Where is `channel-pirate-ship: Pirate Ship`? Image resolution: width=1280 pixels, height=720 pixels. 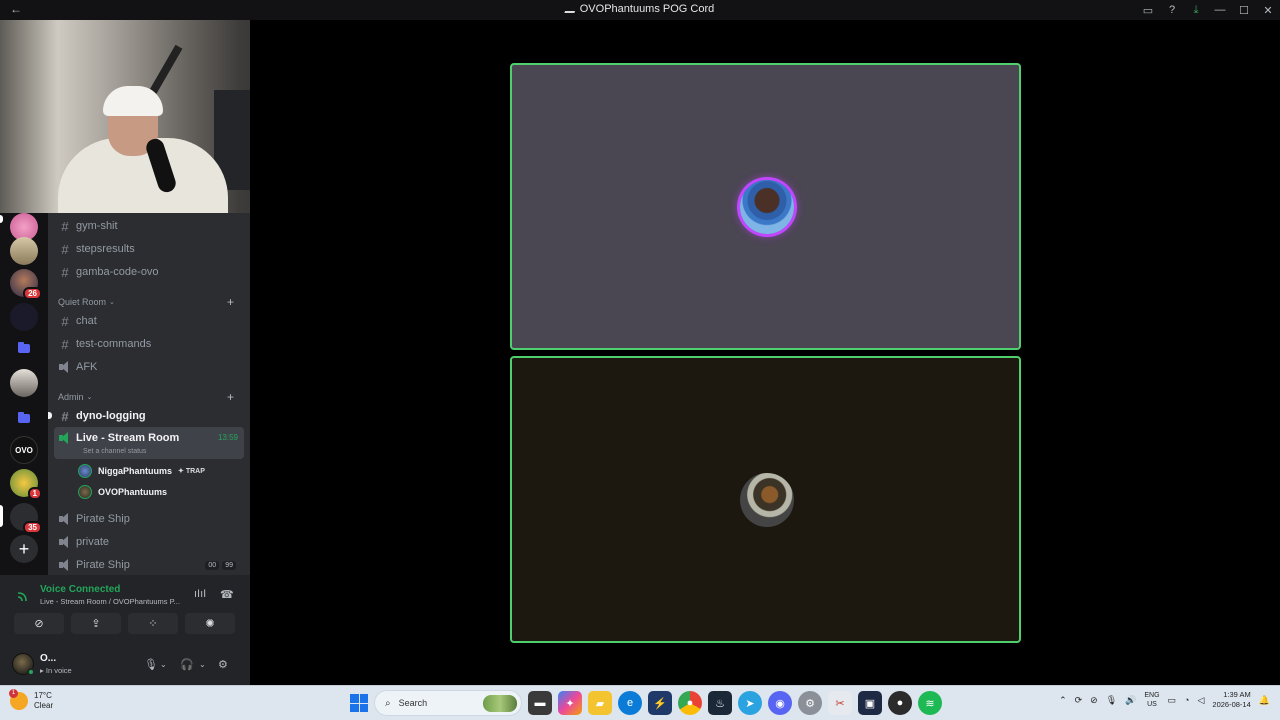
channel-pirate-ship: Pirate Ship is located at coordinates (149, 519).